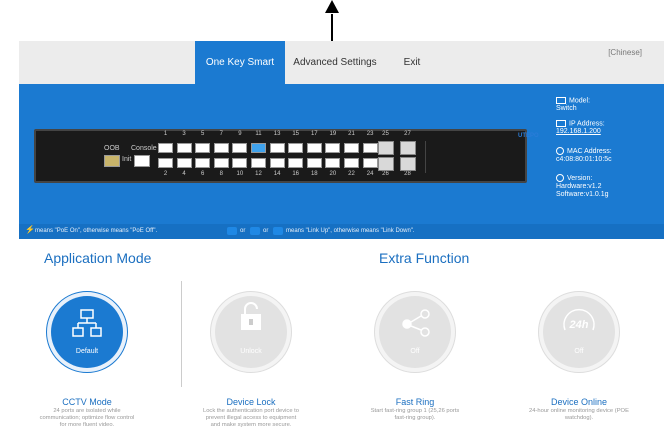  What do you see at coordinates (240, 134) in the screenshot?
I see `port-number-label: 9` at bounding box center [240, 134].